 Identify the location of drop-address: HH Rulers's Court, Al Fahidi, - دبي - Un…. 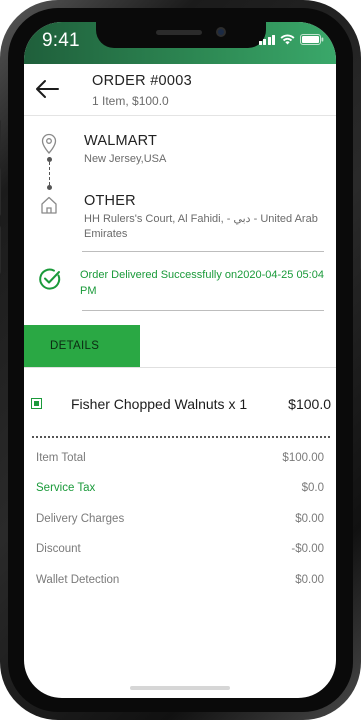
(201, 226).